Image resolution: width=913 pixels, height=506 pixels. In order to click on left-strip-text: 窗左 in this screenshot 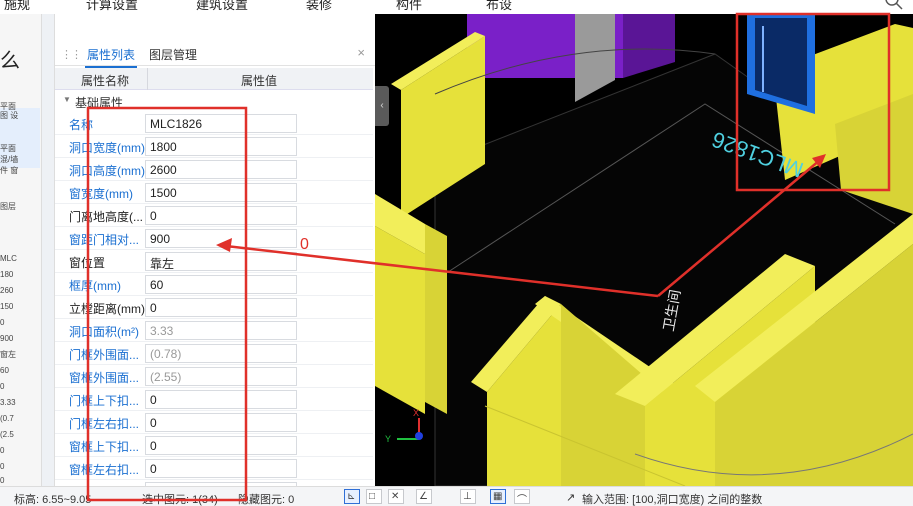, I will do `click(8, 354)`.